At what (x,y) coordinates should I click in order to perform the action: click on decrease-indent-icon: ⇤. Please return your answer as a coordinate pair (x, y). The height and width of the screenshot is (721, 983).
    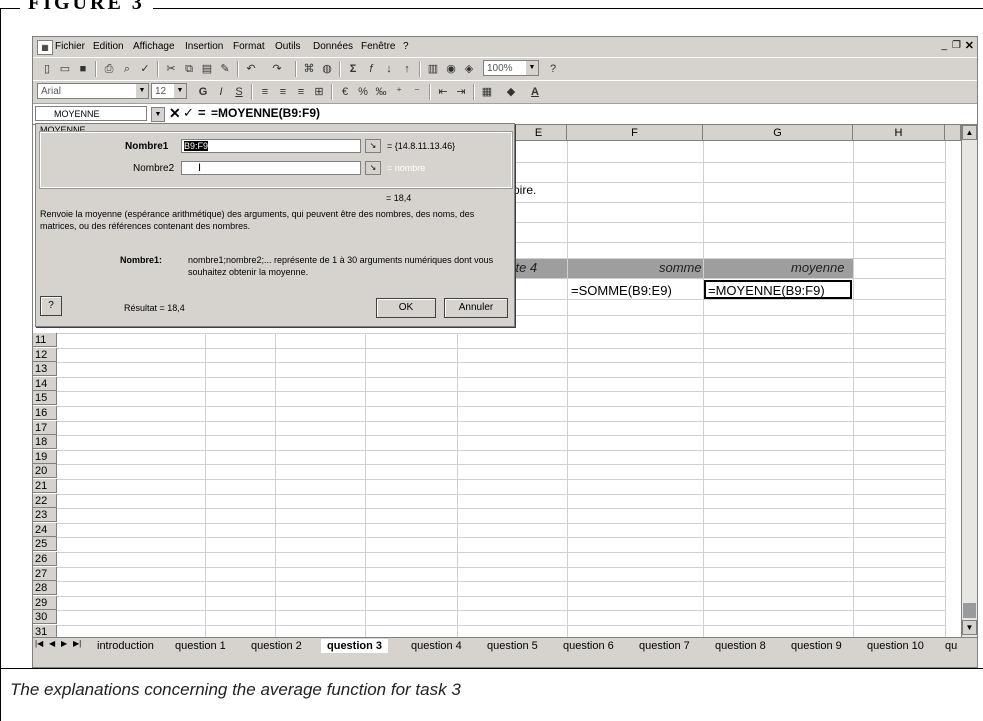
    Looking at the image, I should click on (443, 92).